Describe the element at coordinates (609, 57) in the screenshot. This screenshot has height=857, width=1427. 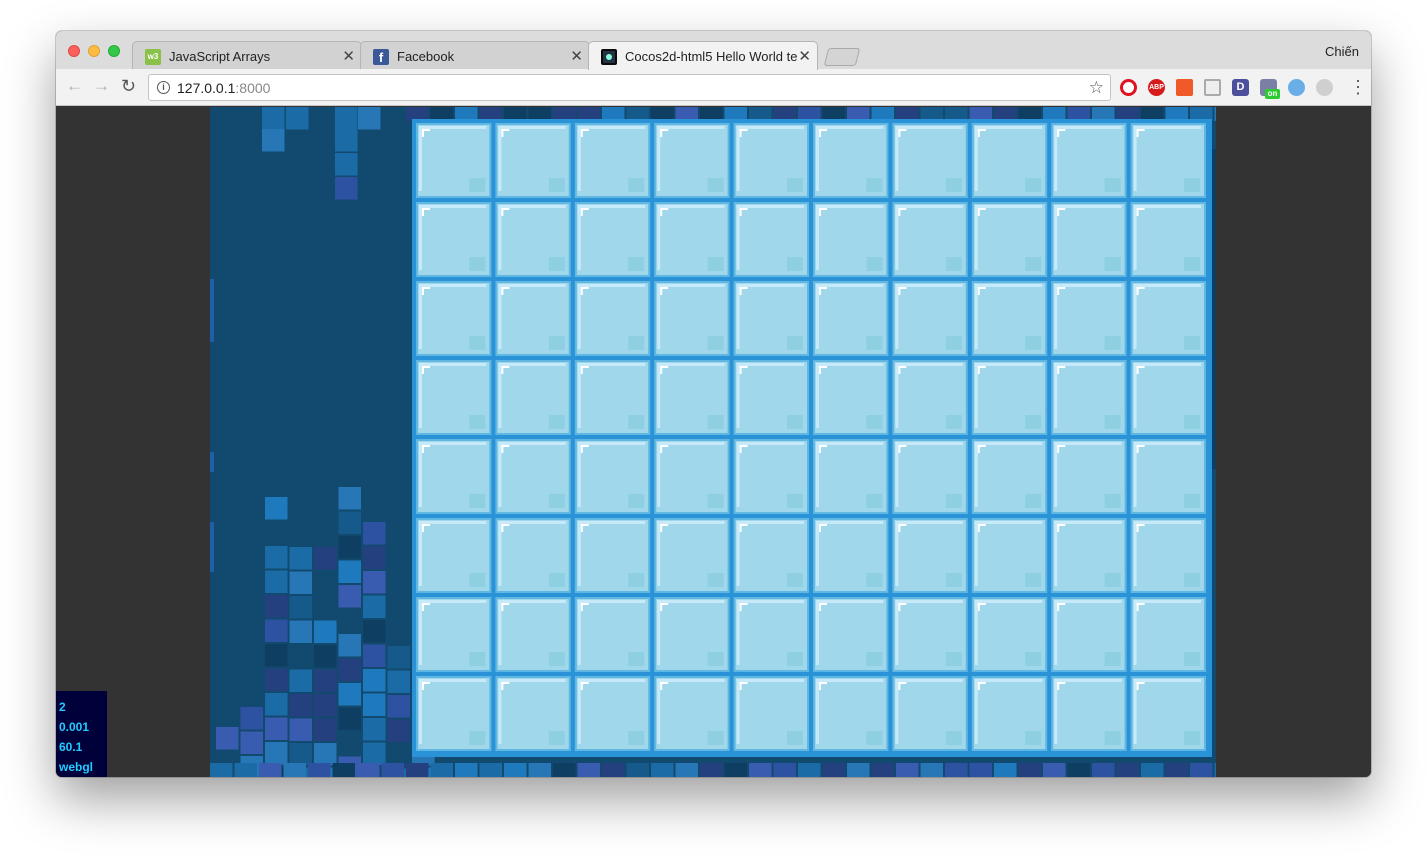
I see `cocos2d-icon` at that location.